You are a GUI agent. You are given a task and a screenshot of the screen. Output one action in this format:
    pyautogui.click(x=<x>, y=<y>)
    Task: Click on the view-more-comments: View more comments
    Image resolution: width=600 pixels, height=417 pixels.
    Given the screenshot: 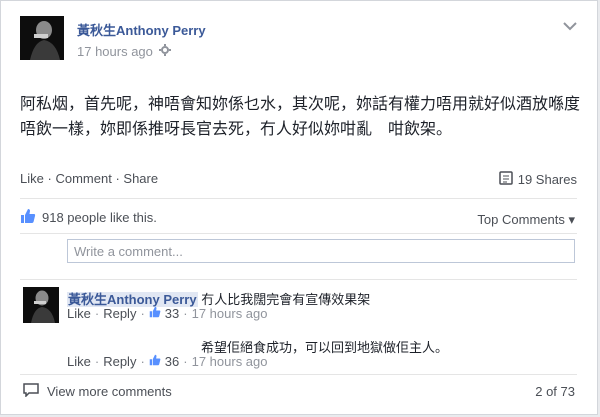 What is the action you would take?
    pyautogui.click(x=97, y=391)
    